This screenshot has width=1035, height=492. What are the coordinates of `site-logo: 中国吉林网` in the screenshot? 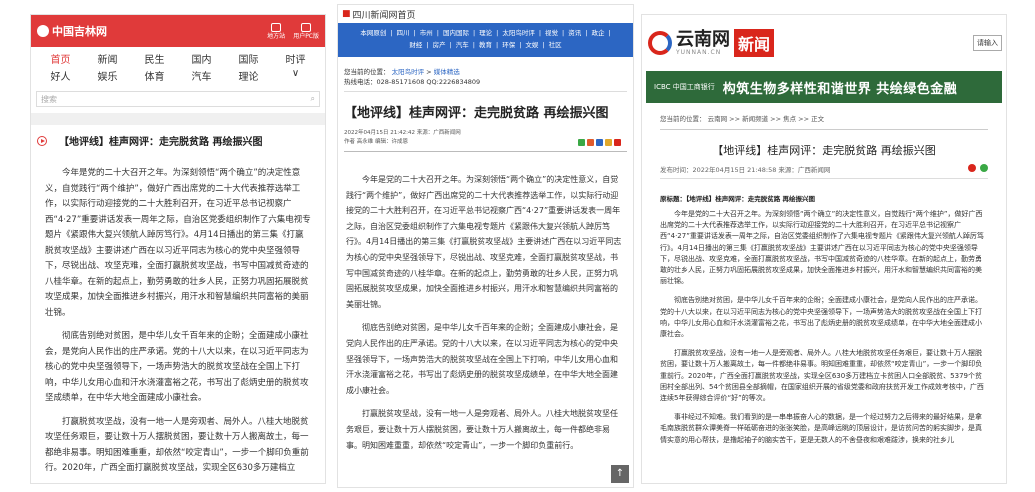 It's located at (72, 31).